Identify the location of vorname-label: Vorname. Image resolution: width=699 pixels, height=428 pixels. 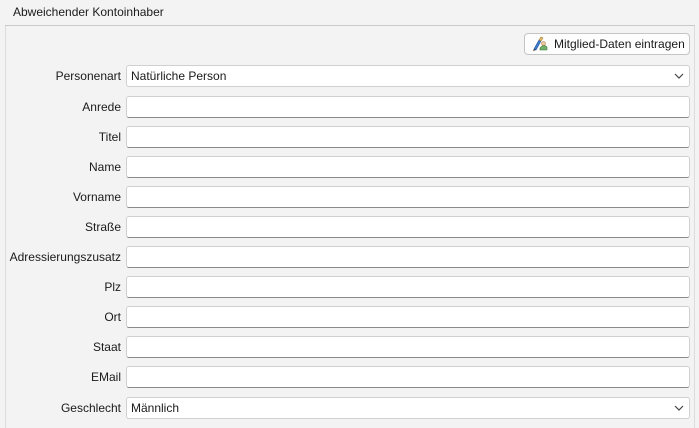
(96, 197).